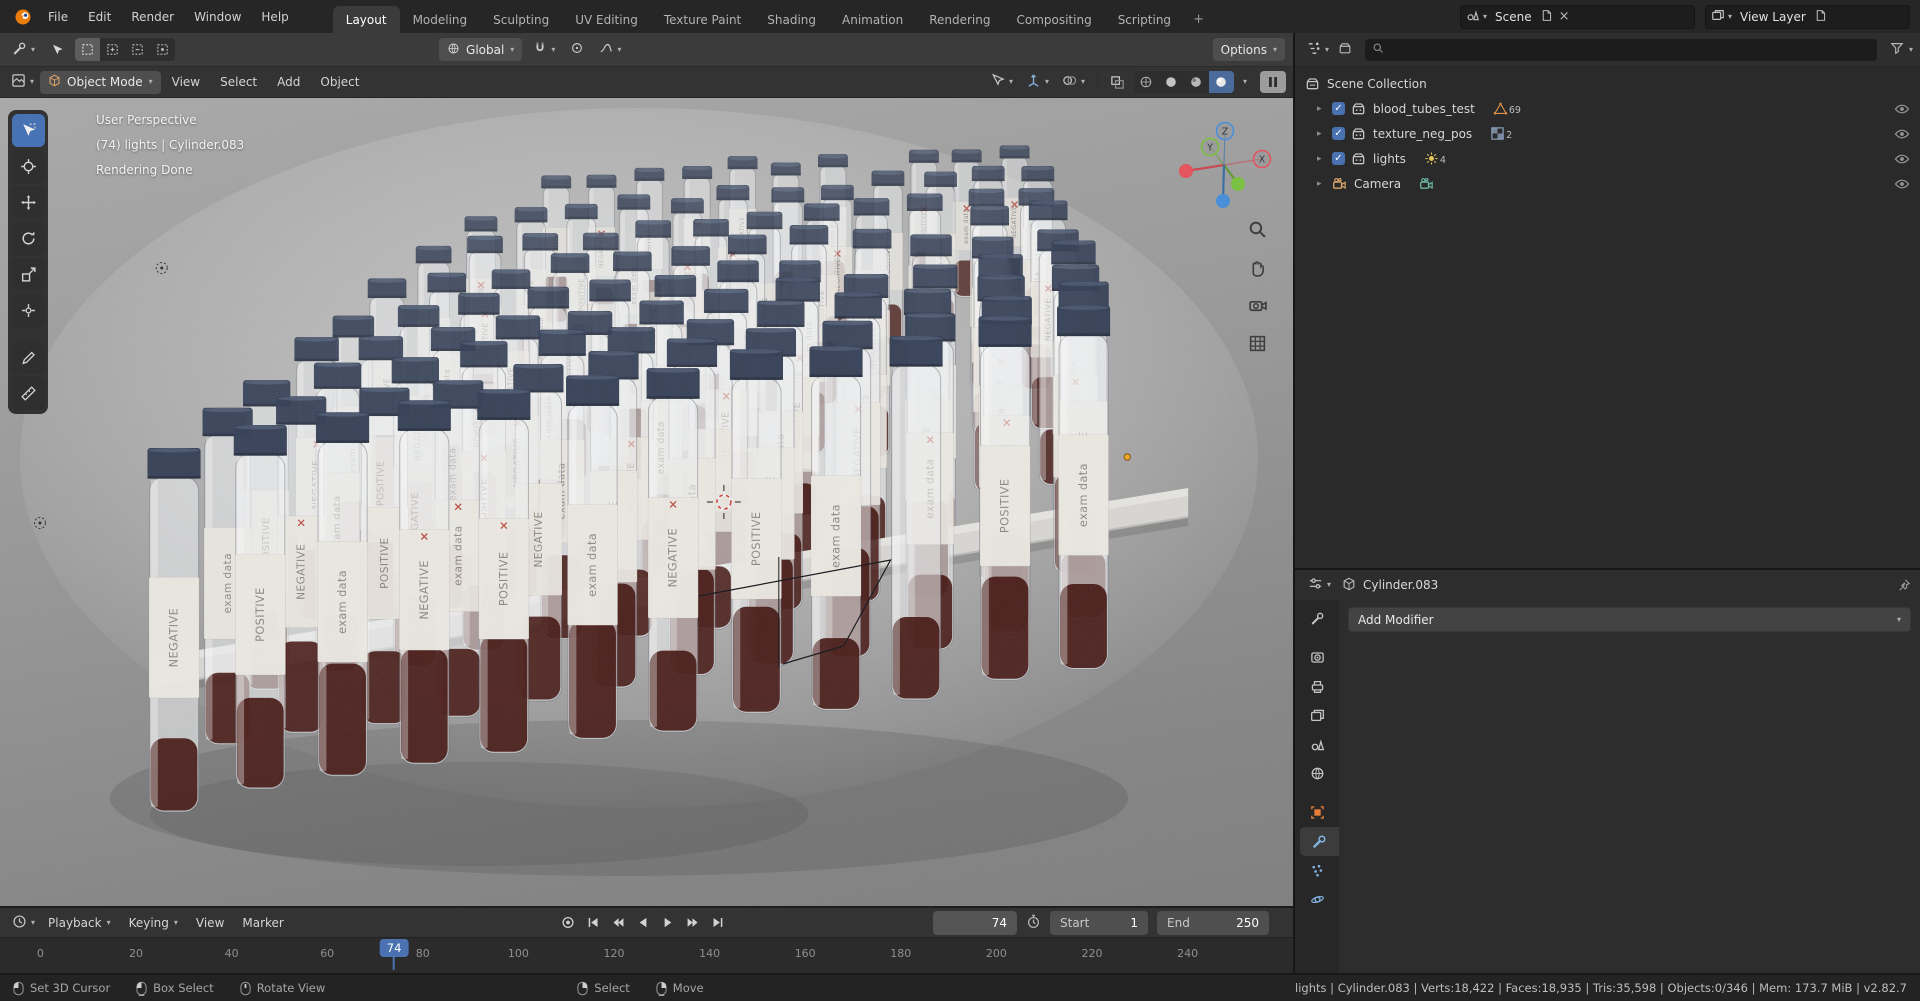 This screenshot has height=1001, width=1920. Describe the element at coordinates (1171, 82) in the screenshot. I see `shading-solid-button` at that location.